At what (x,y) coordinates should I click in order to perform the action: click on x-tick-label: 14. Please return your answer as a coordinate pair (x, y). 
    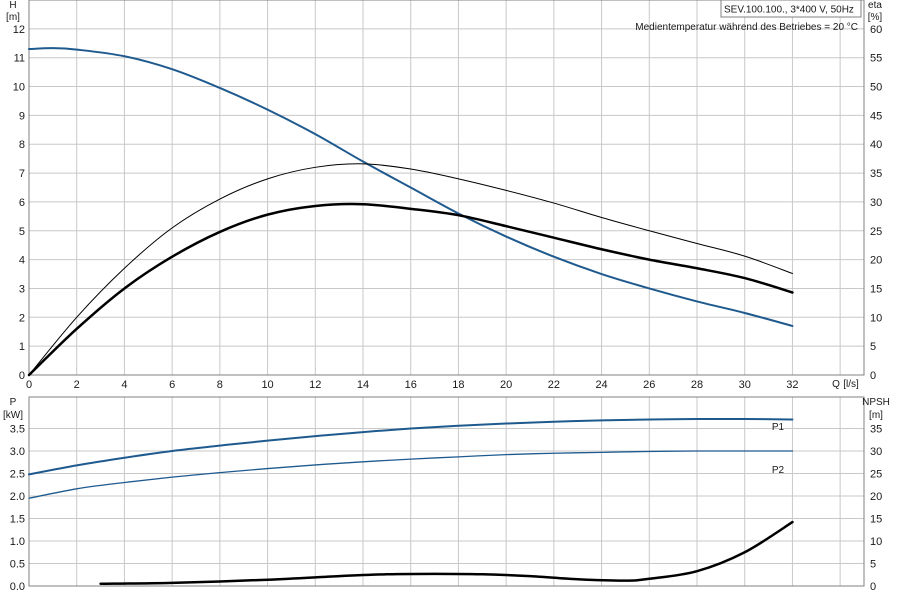
    Looking at the image, I should click on (363, 385).